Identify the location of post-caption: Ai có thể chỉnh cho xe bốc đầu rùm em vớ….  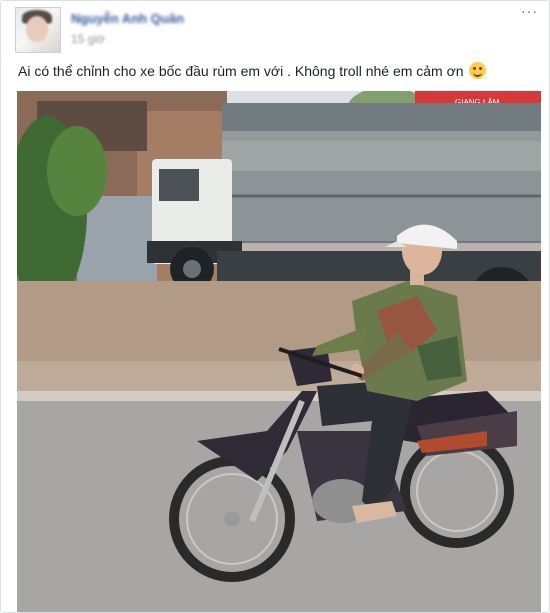
(252, 70).